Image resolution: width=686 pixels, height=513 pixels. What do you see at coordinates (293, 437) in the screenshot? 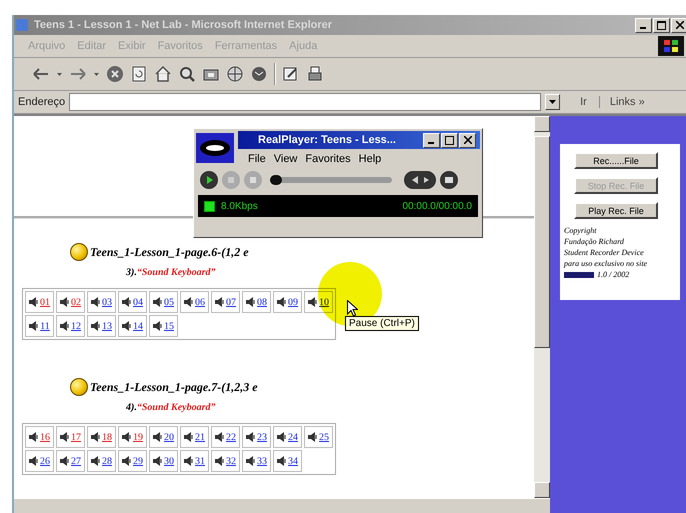
I see `key-link: 24` at bounding box center [293, 437].